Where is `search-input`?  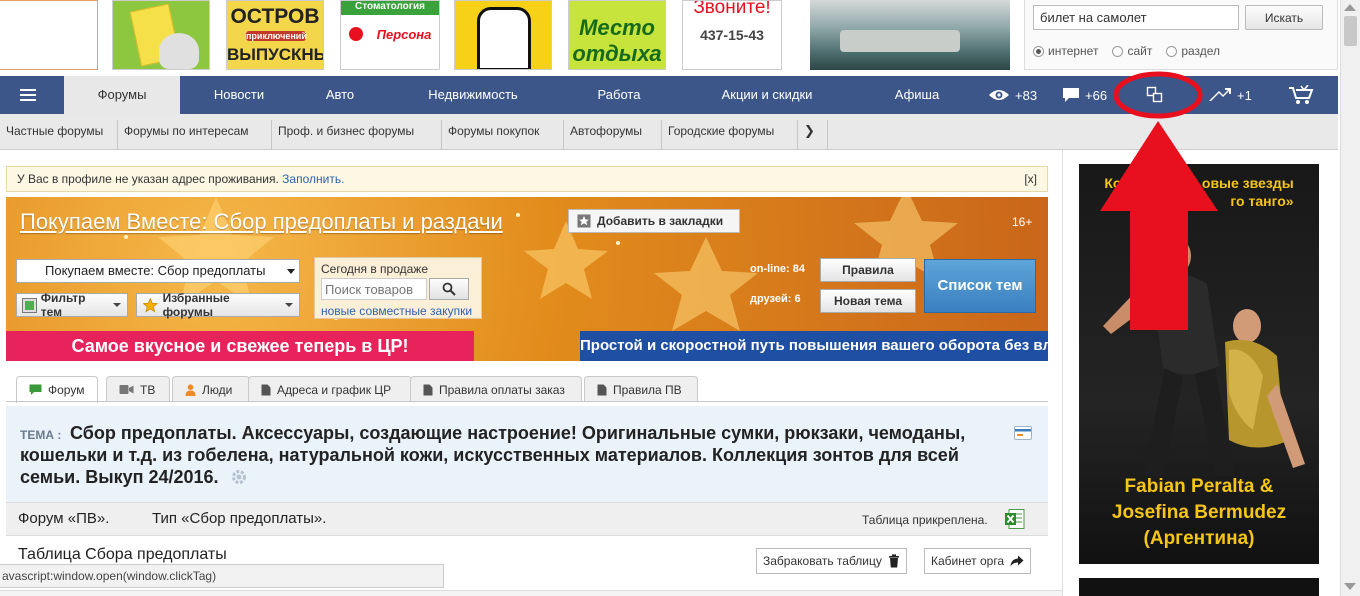
search-input is located at coordinates (1136, 17).